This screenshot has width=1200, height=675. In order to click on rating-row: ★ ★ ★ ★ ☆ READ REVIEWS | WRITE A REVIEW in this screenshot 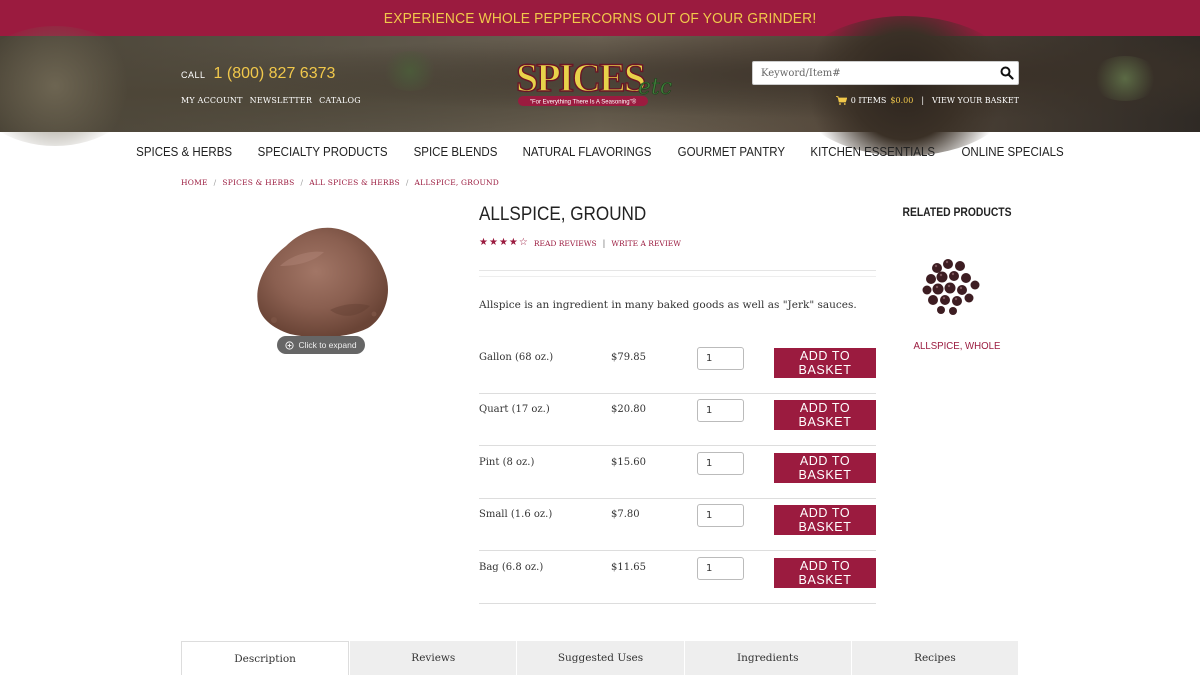, I will do `click(580, 243)`.